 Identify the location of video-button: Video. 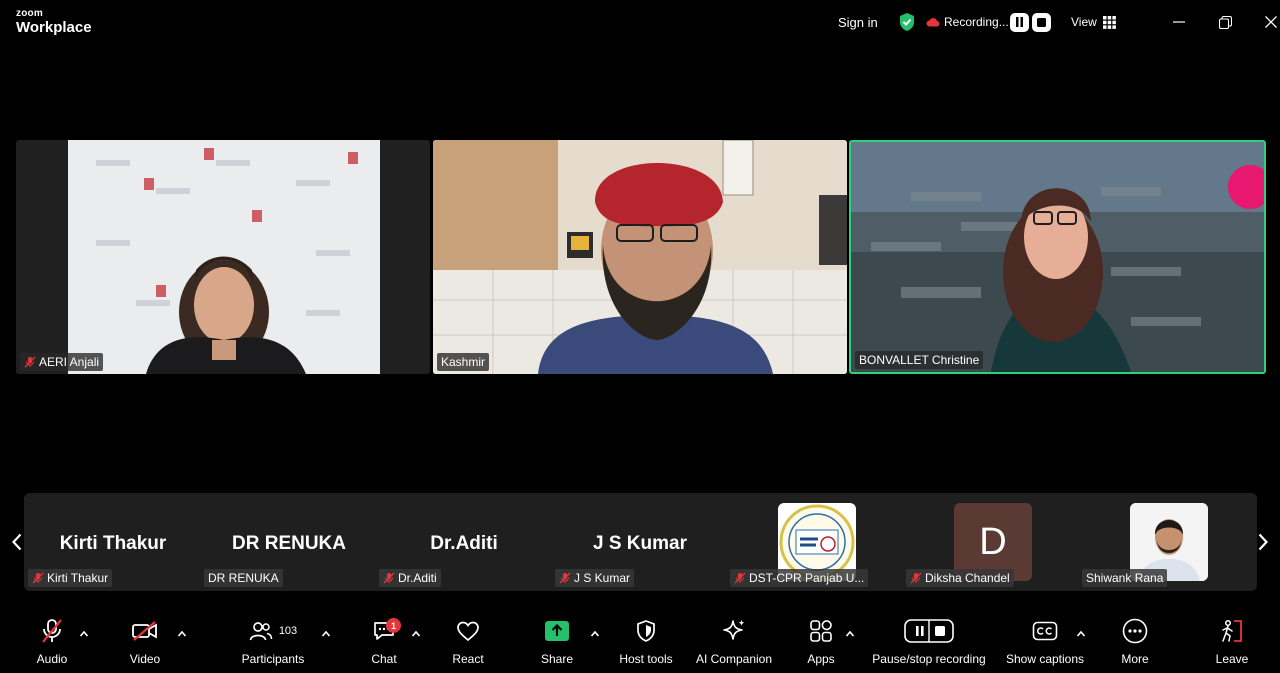
(145, 643).